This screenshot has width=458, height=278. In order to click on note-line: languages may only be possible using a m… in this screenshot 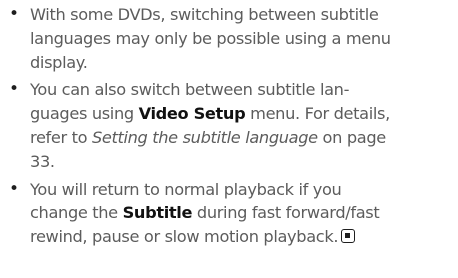, I will do `click(210, 38)`.